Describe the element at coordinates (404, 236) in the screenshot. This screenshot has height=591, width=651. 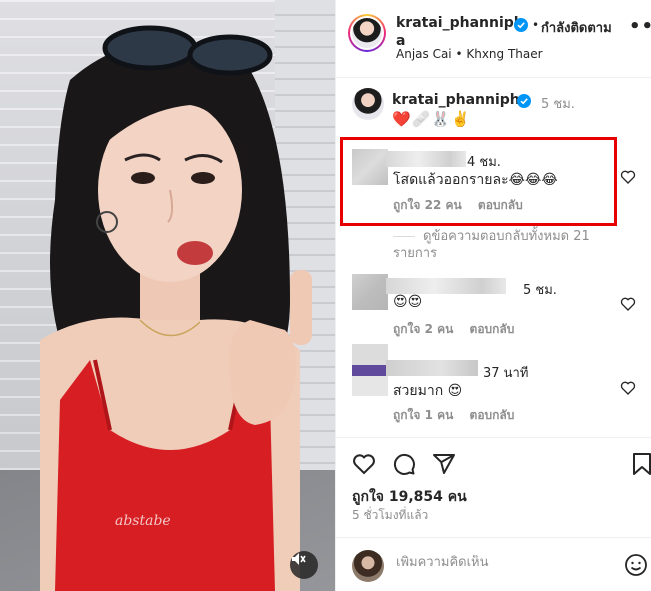
I see `divider-line` at that location.